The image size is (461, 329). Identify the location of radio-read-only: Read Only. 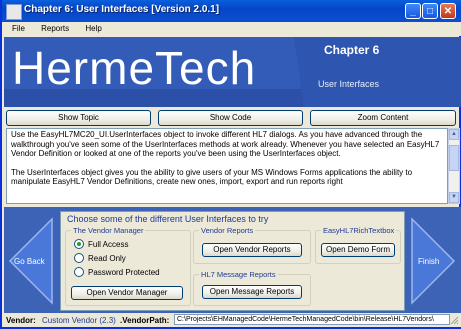
(100, 258).